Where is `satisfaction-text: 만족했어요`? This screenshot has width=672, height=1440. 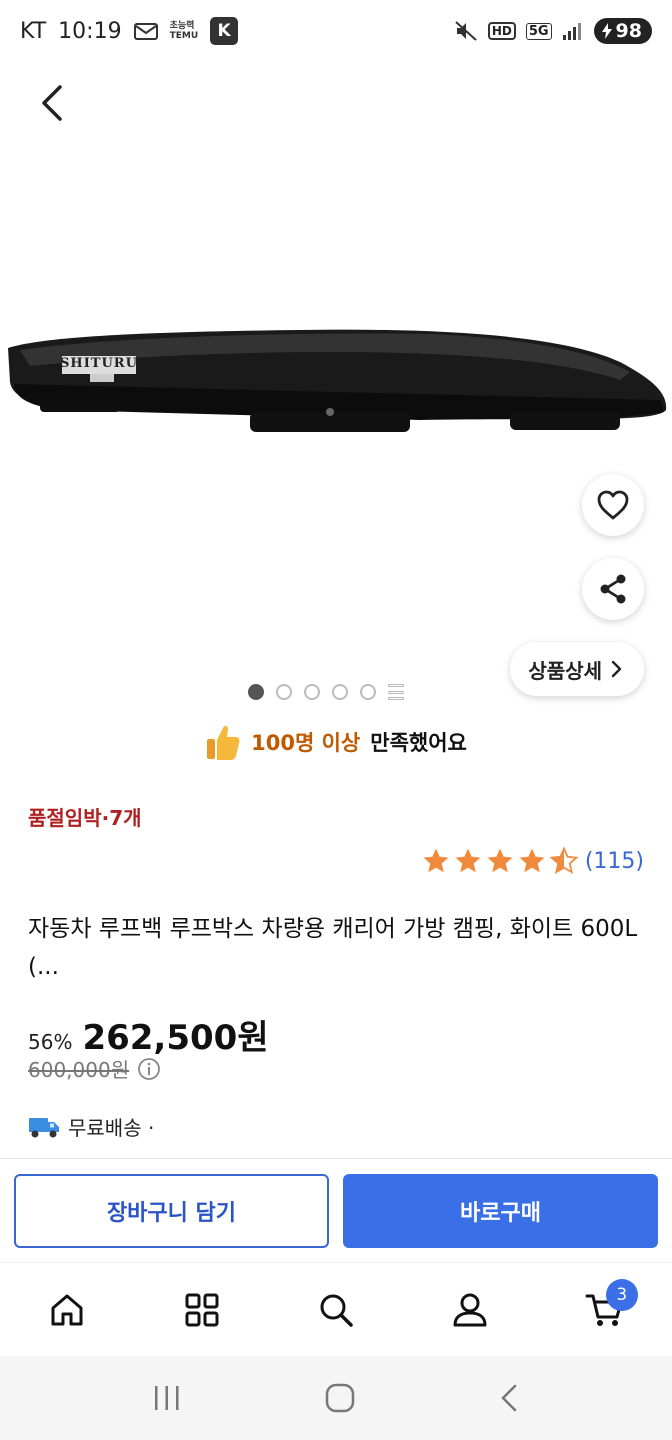
satisfaction-text: 만족했어요 is located at coordinates (418, 743).